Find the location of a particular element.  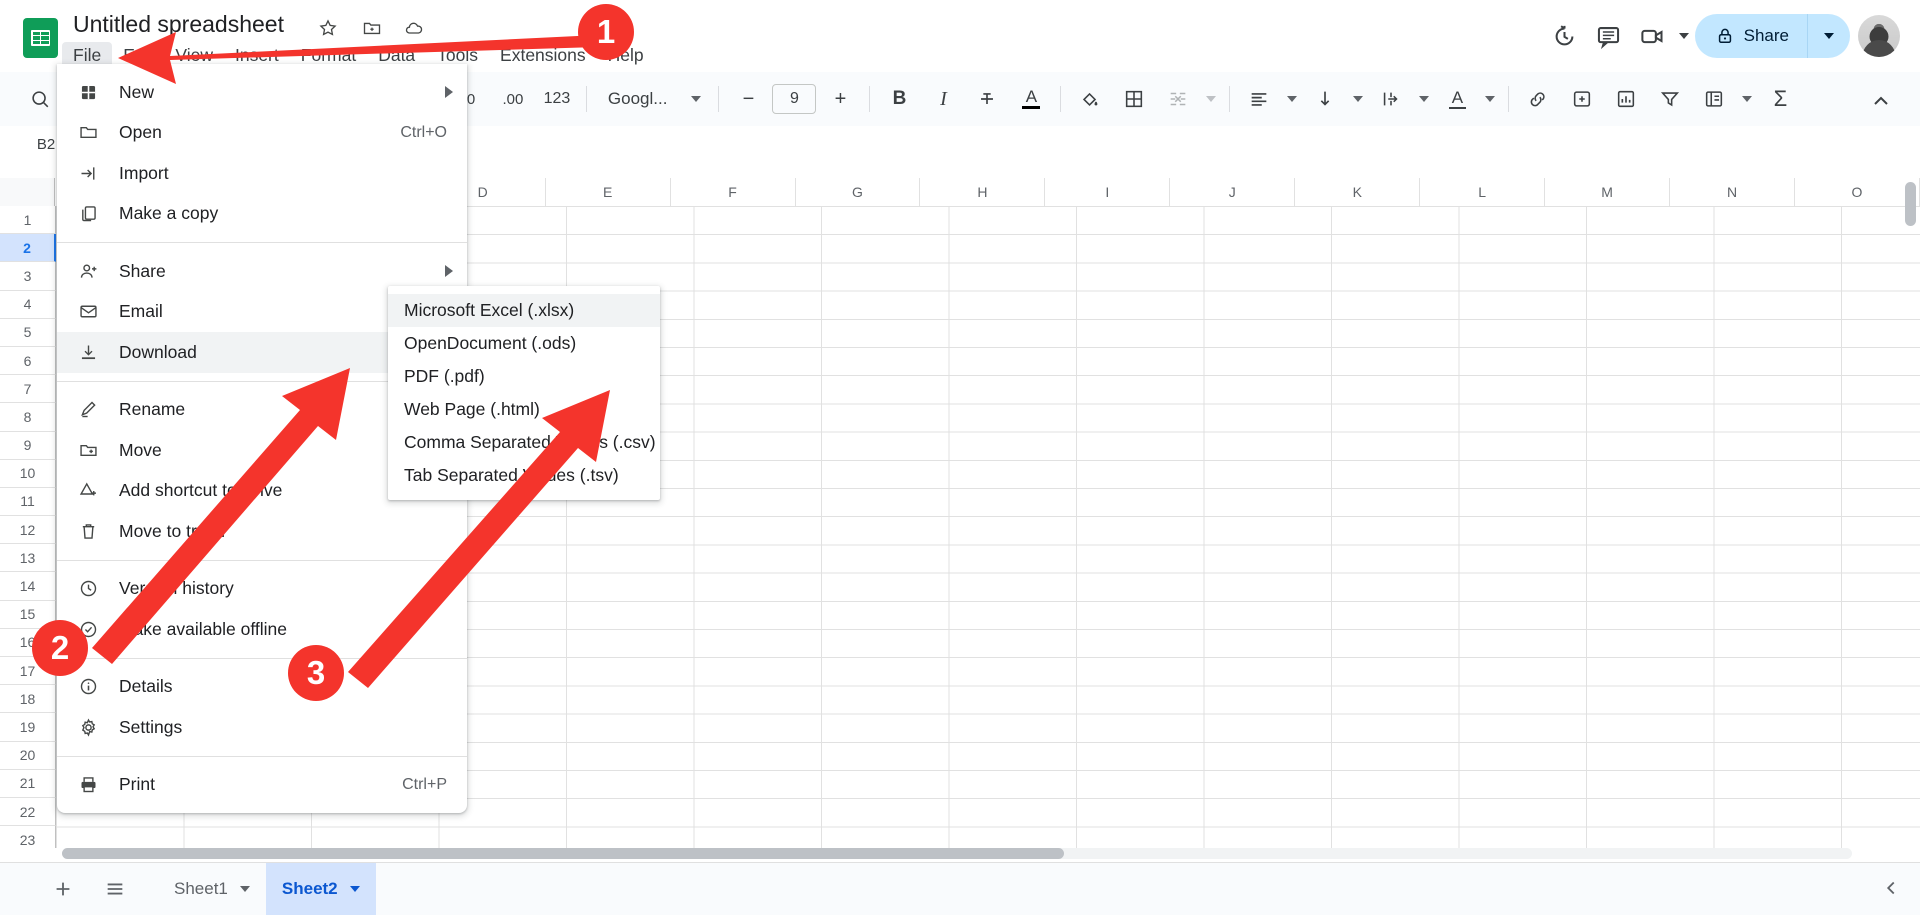

increase-decimal-button: .00 is located at coordinates (513, 99).